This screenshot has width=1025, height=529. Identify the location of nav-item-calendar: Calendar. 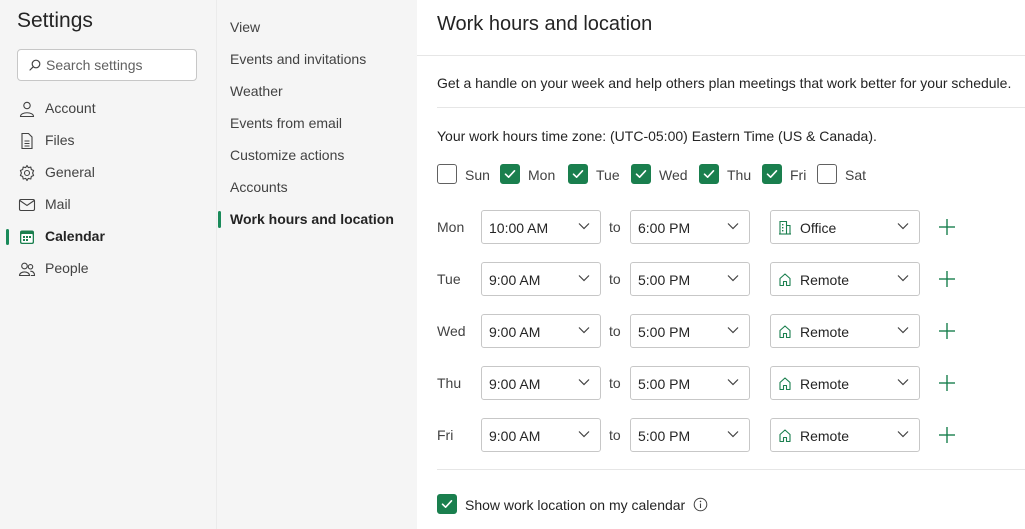
(108, 237).